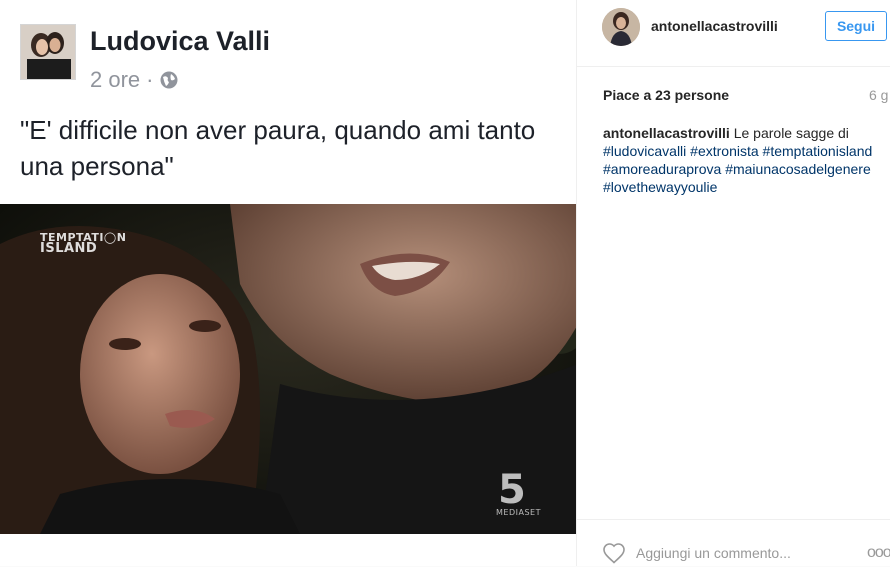 The image size is (890, 567). What do you see at coordinates (878, 553) in the screenshot?
I see `more-options-icon: ooo` at bounding box center [878, 553].